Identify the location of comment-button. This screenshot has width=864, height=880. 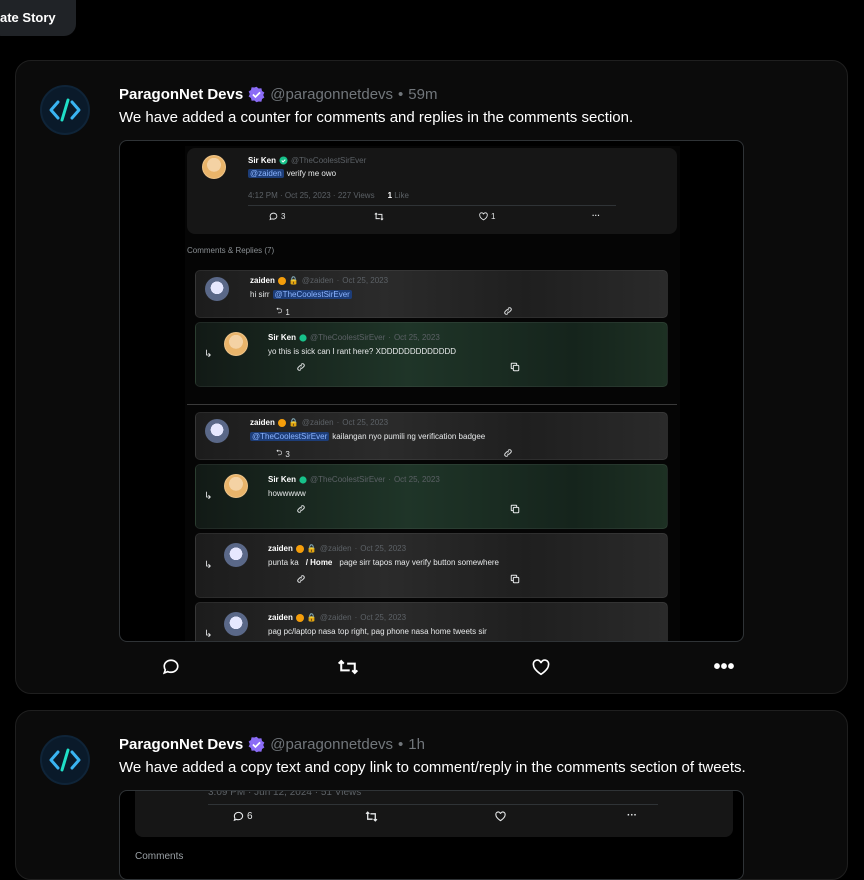
(171, 667).